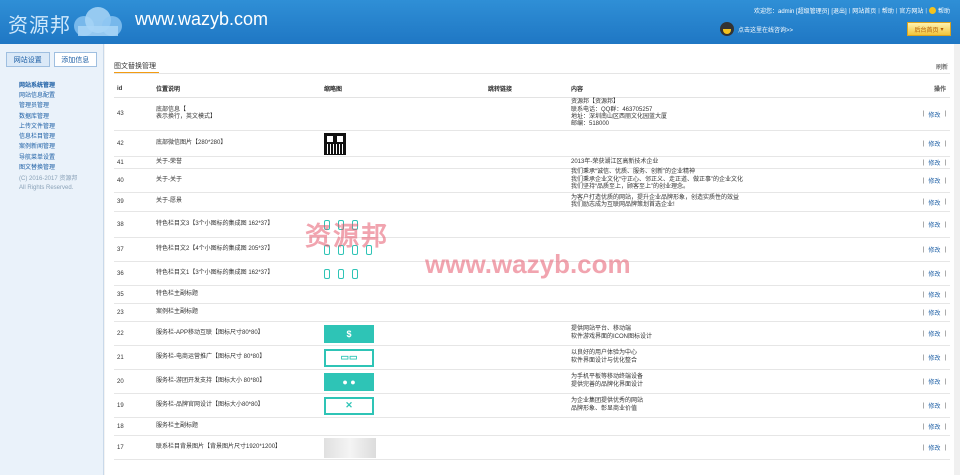  I want to click on table-header: id 位置说明 缩略图 跳转链接 内容 操作, so click(532, 89).